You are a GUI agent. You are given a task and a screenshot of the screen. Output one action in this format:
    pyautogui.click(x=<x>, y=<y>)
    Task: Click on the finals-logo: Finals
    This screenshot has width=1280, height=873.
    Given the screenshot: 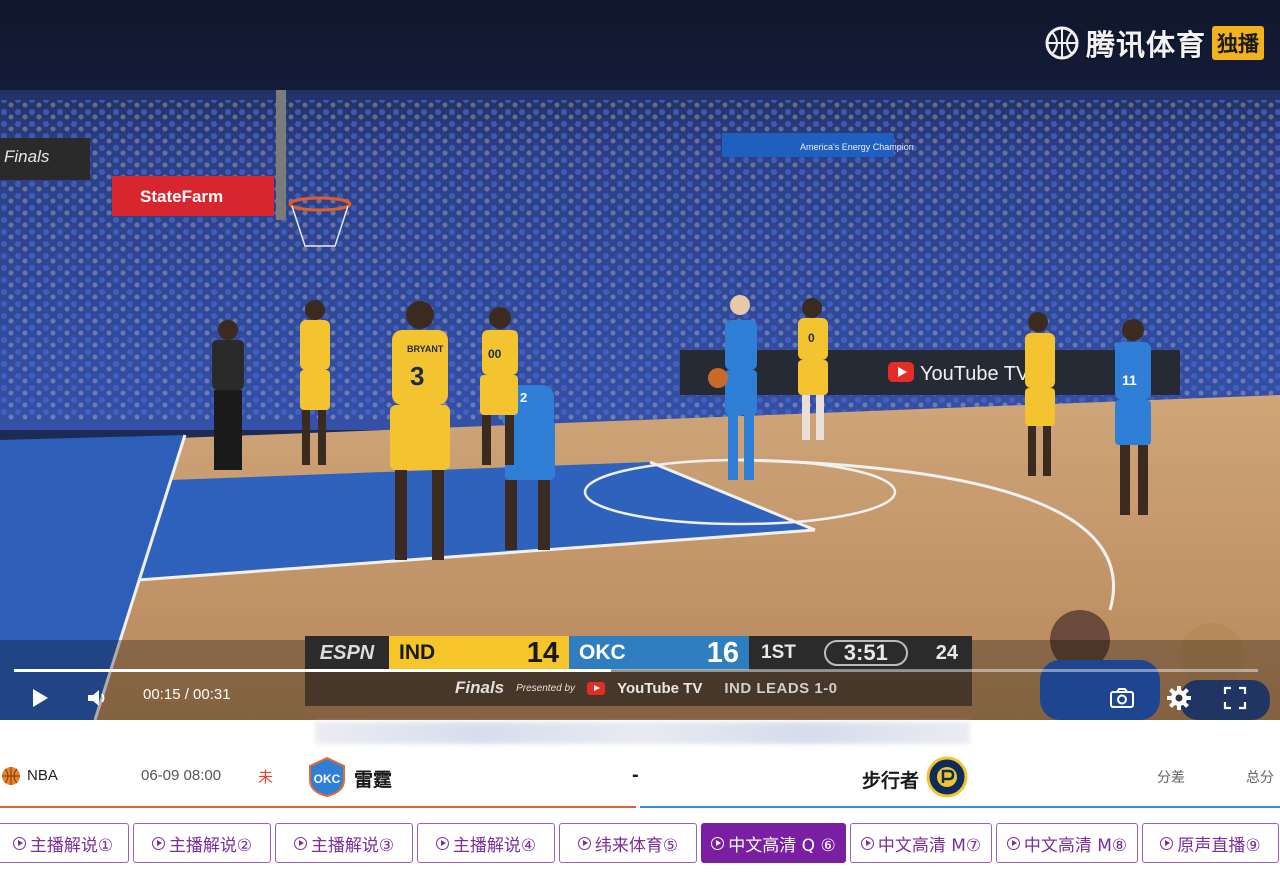 What is the action you would take?
    pyautogui.click(x=480, y=687)
    